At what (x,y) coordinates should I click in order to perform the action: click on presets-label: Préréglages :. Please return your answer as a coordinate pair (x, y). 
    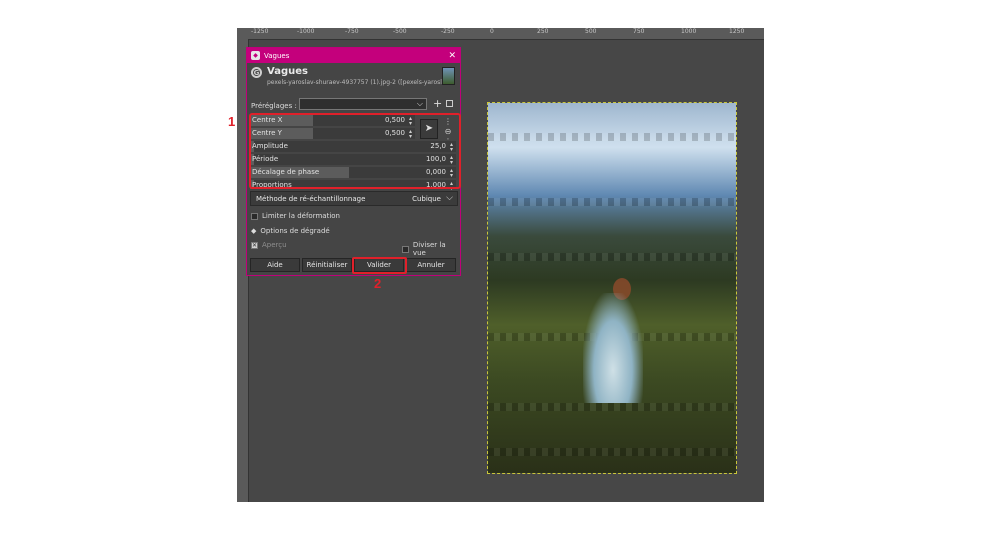
    Looking at the image, I should click on (274, 106).